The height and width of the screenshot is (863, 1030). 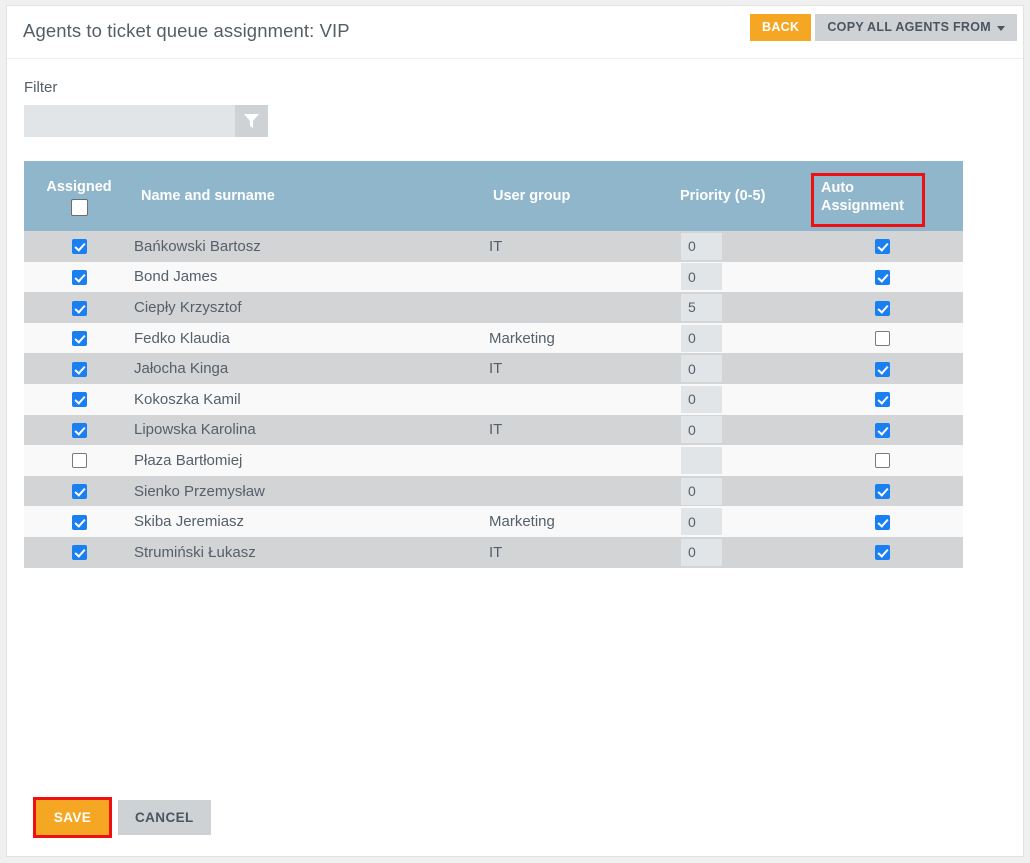 What do you see at coordinates (189, 522) in the screenshot?
I see `cell-name: Skiba Jeremiasz` at bounding box center [189, 522].